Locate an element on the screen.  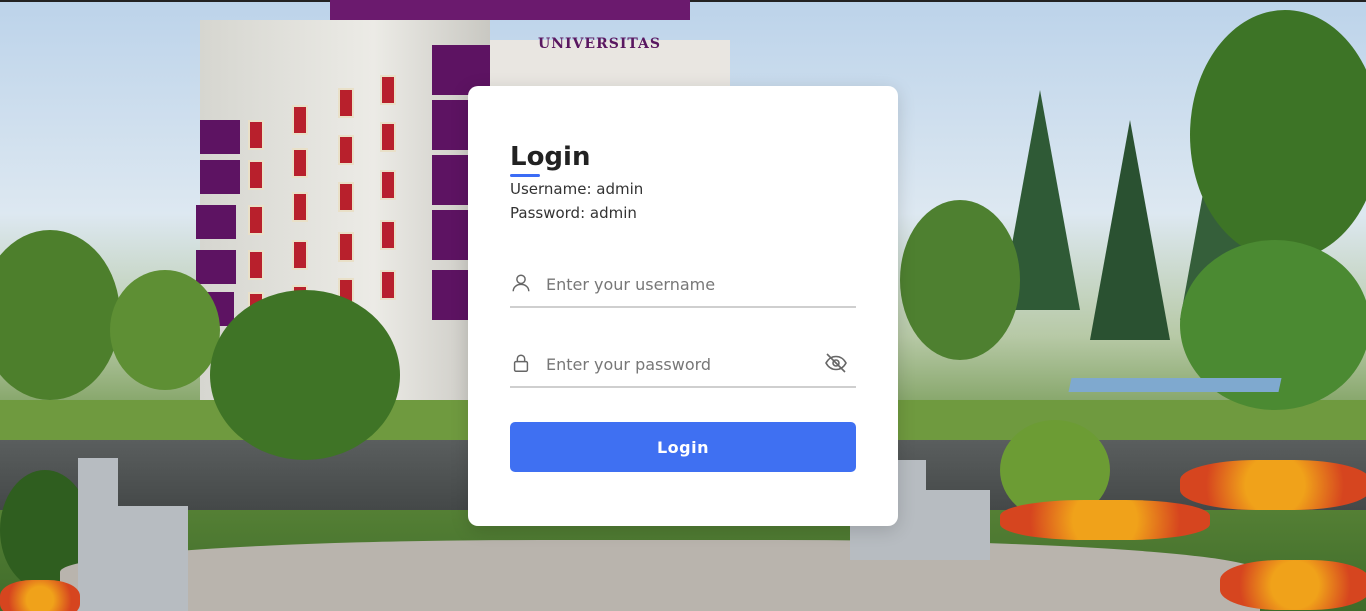
plaza is located at coordinates (660, 575).